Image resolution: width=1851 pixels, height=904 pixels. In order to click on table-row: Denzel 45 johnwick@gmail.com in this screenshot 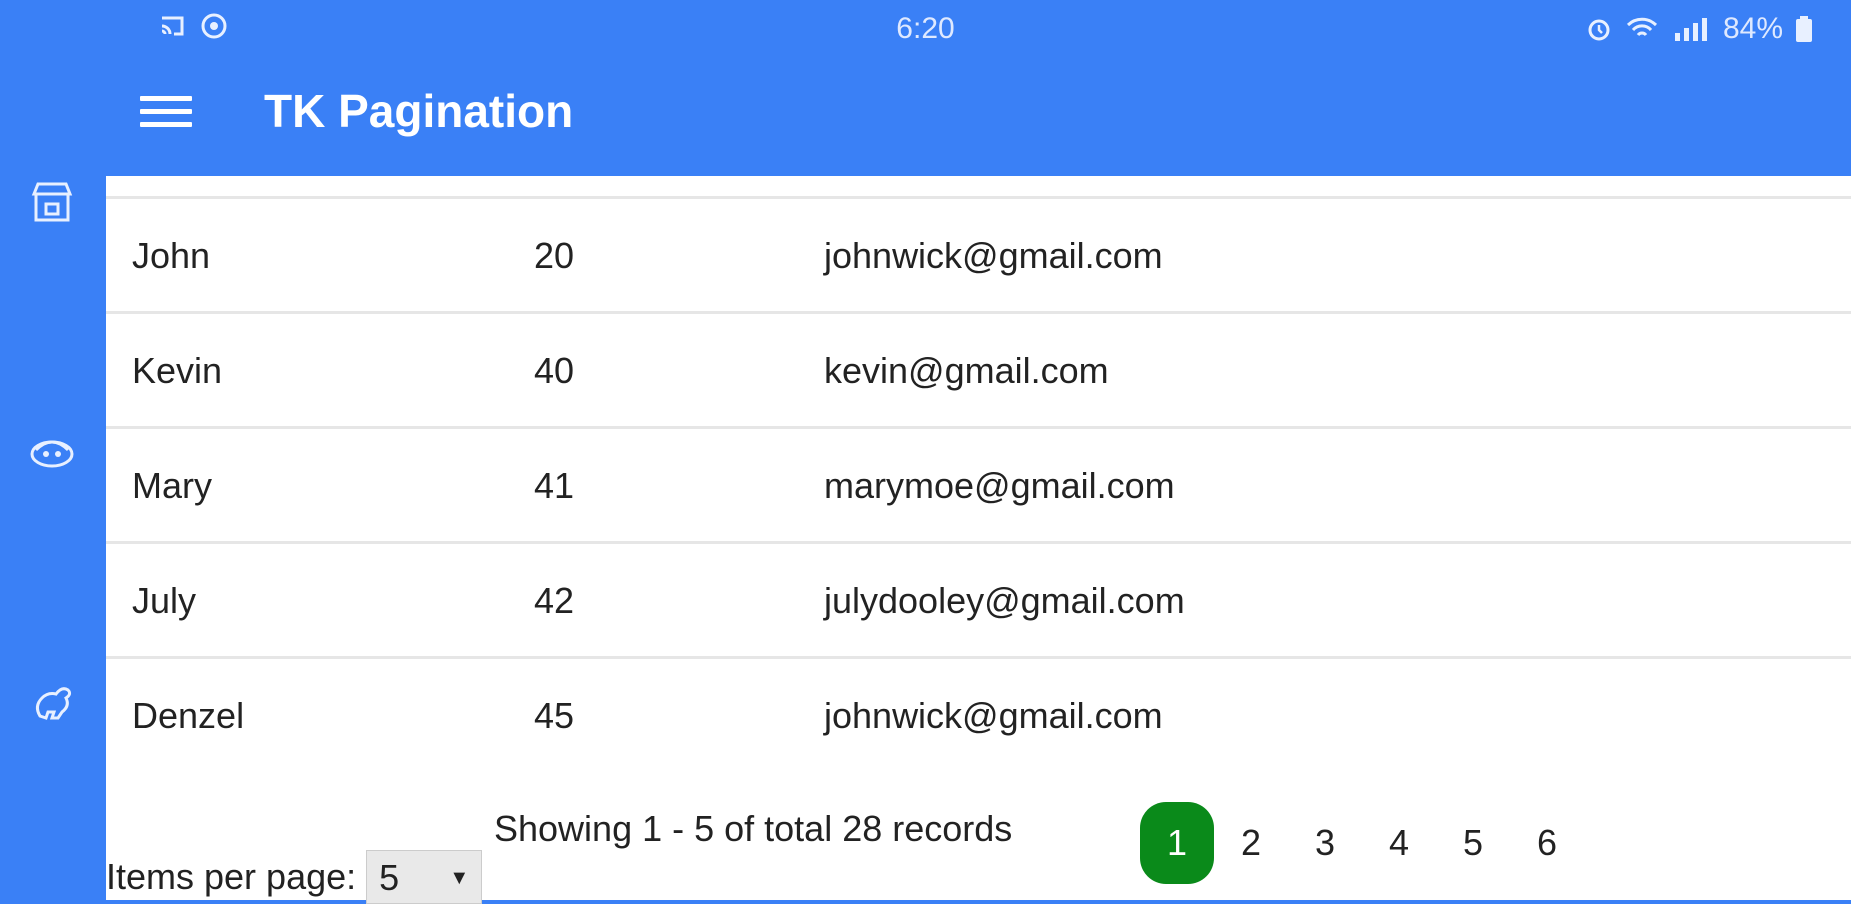, I will do `click(978, 716)`.